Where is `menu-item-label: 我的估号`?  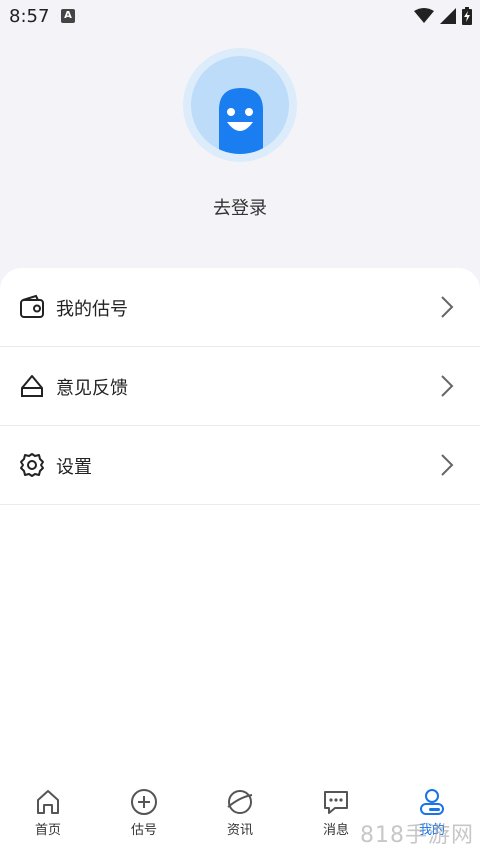 menu-item-label: 我的估号 is located at coordinates (92, 309).